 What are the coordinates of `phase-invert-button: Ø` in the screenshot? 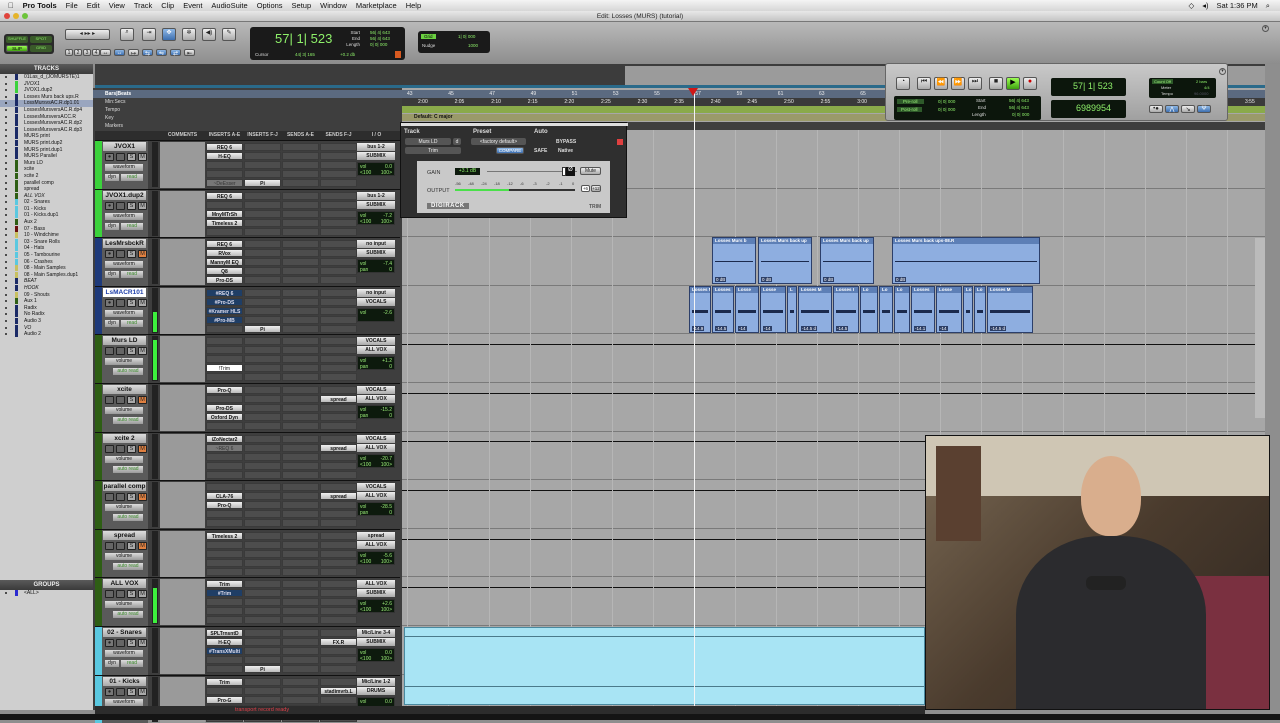 It's located at (570, 171).